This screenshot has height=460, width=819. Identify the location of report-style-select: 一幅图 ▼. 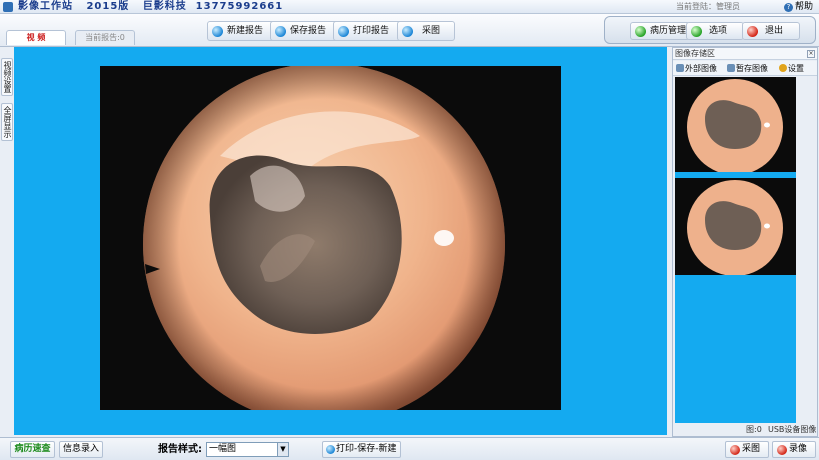
(247, 449).